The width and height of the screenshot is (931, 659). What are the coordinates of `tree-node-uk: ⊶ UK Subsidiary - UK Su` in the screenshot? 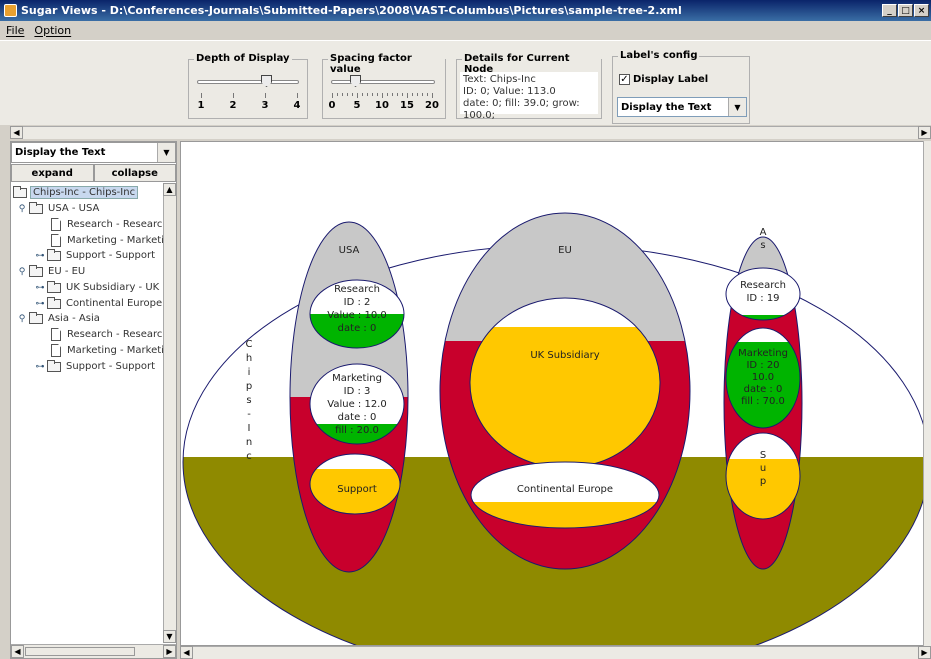 It's located at (99, 287).